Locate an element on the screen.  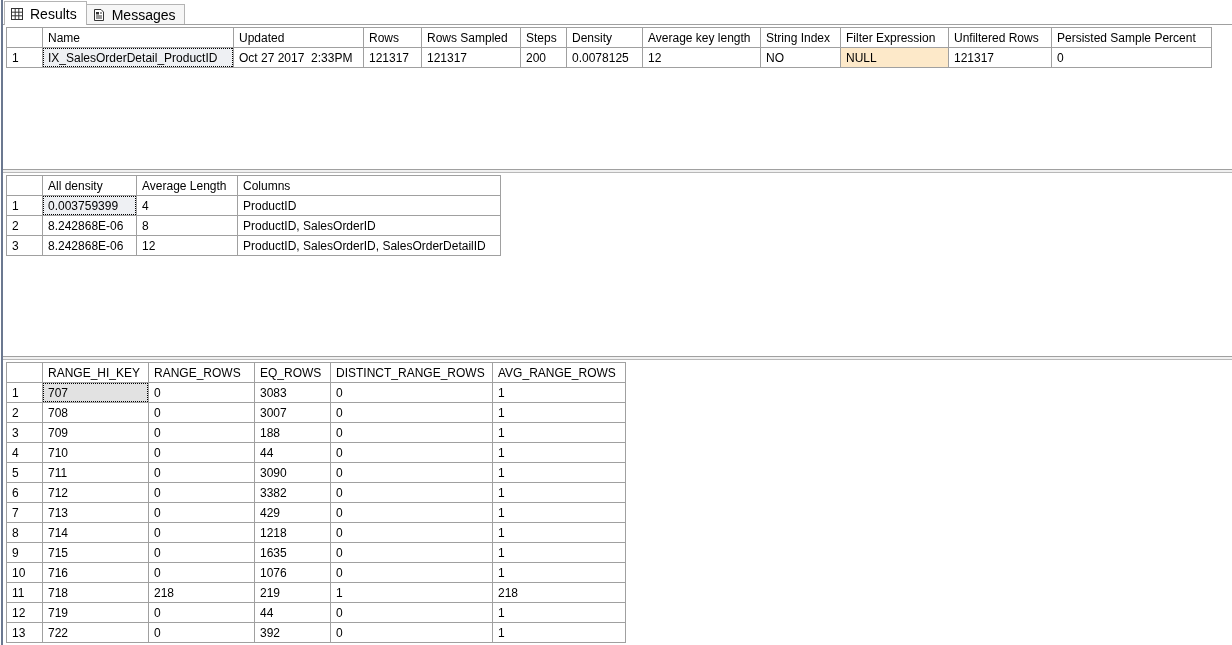
column-header: String Index is located at coordinates (800, 37).